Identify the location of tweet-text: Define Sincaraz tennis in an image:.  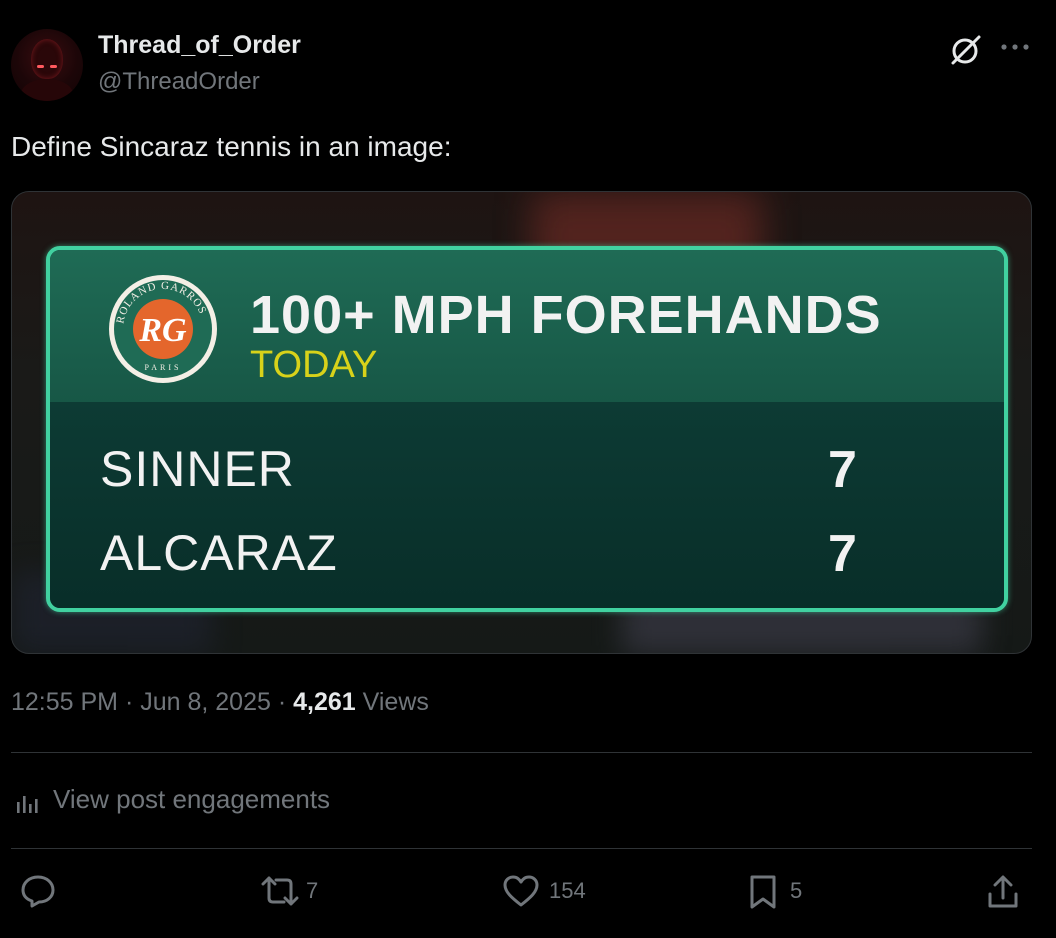
(231, 146).